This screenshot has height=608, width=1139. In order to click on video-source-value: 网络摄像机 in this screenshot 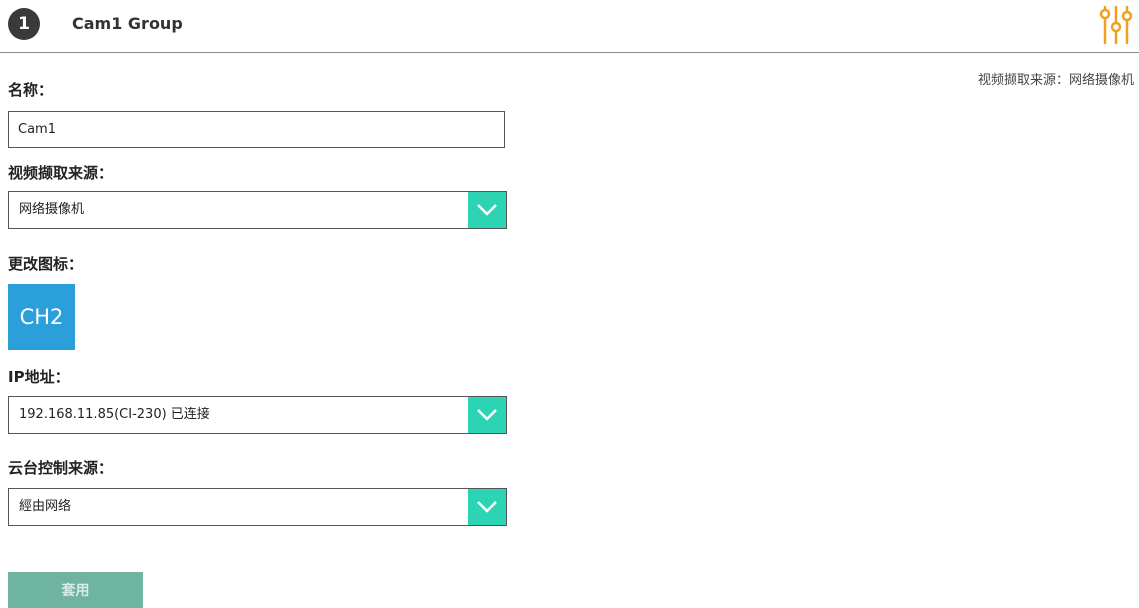, I will do `click(52, 209)`.